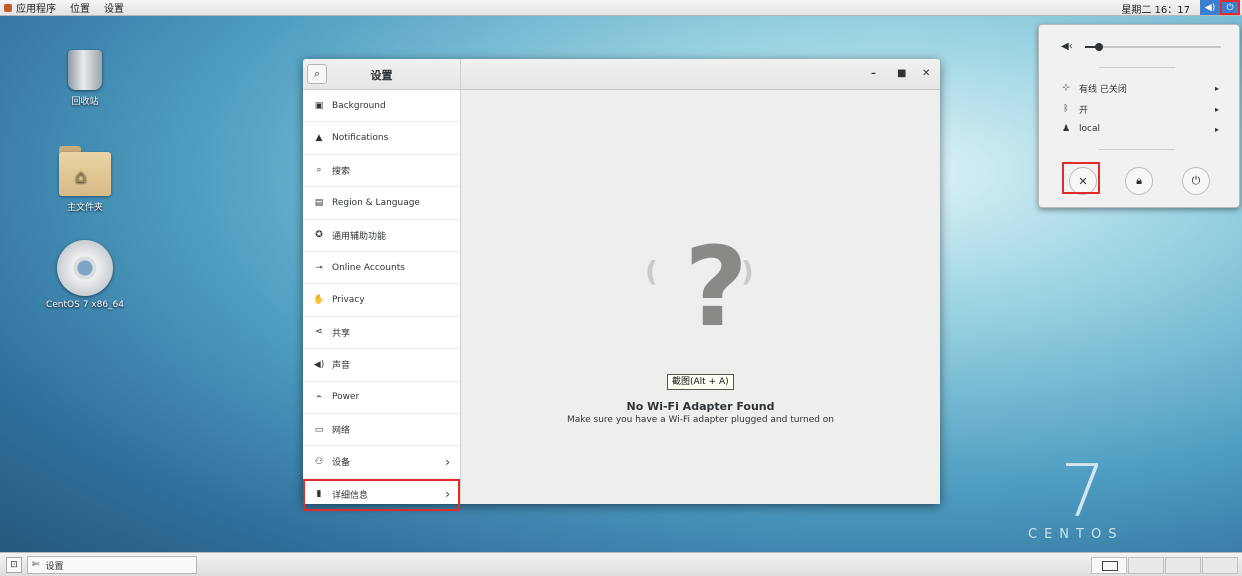  I want to click on sidebar-item-online-accounts: ⊸ Online Accounts, so click(381, 268).